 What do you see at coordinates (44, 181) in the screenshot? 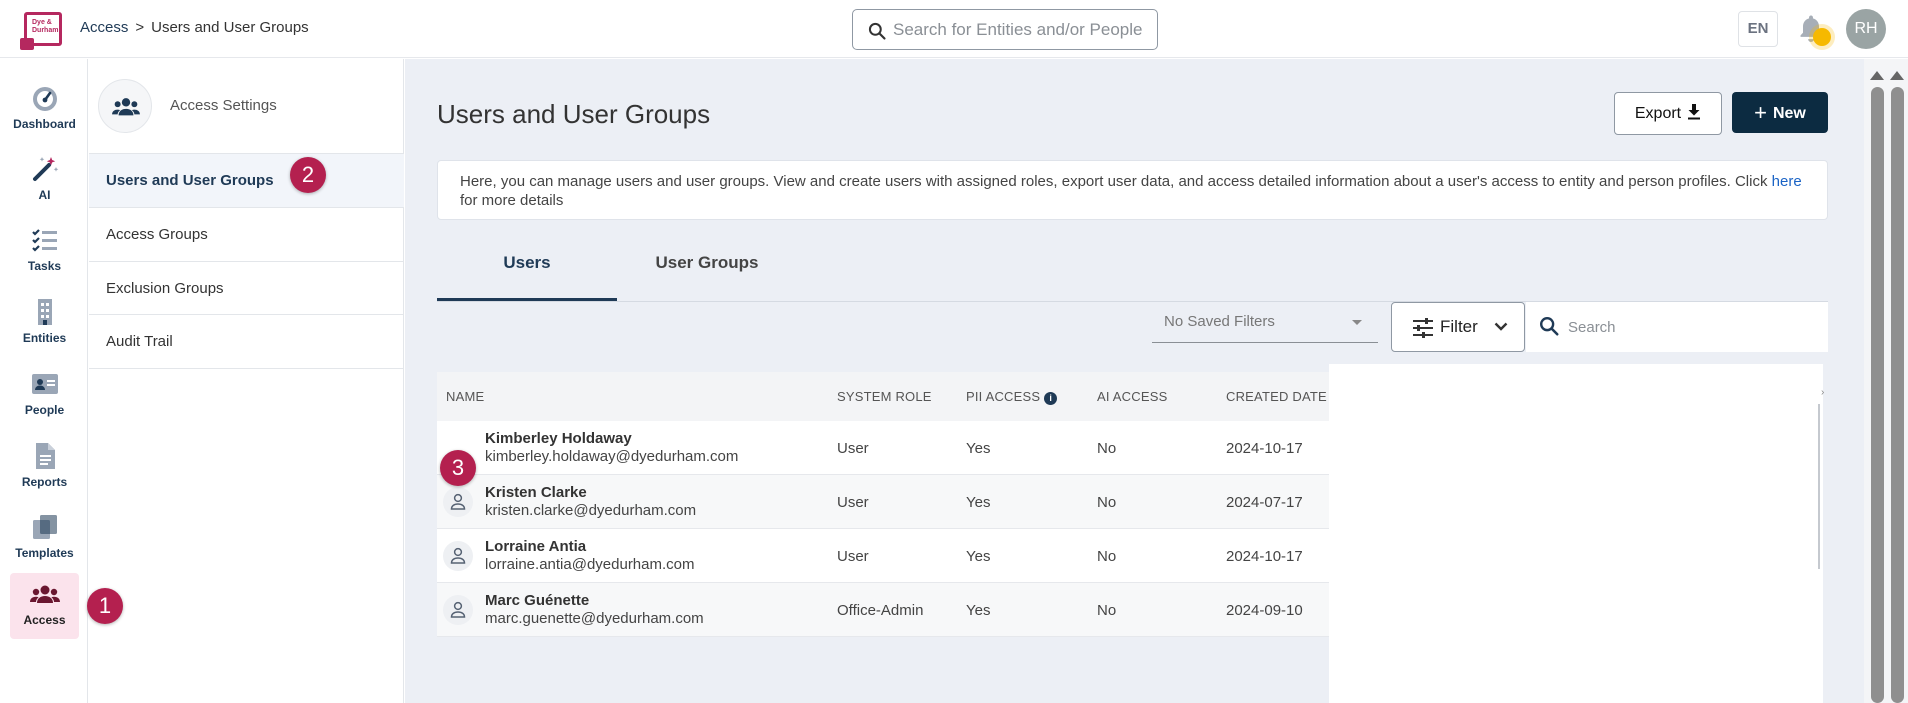
I see `rail-item-ai: AI` at bounding box center [44, 181].